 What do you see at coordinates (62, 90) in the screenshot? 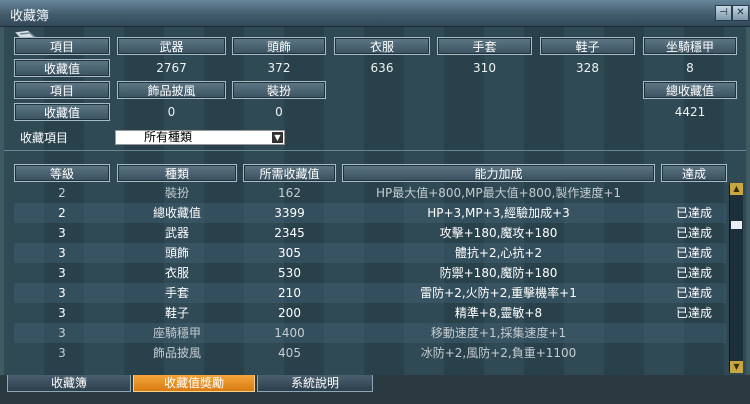
I see `summary-item-header-2: 項目` at bounding box center [62, 90].